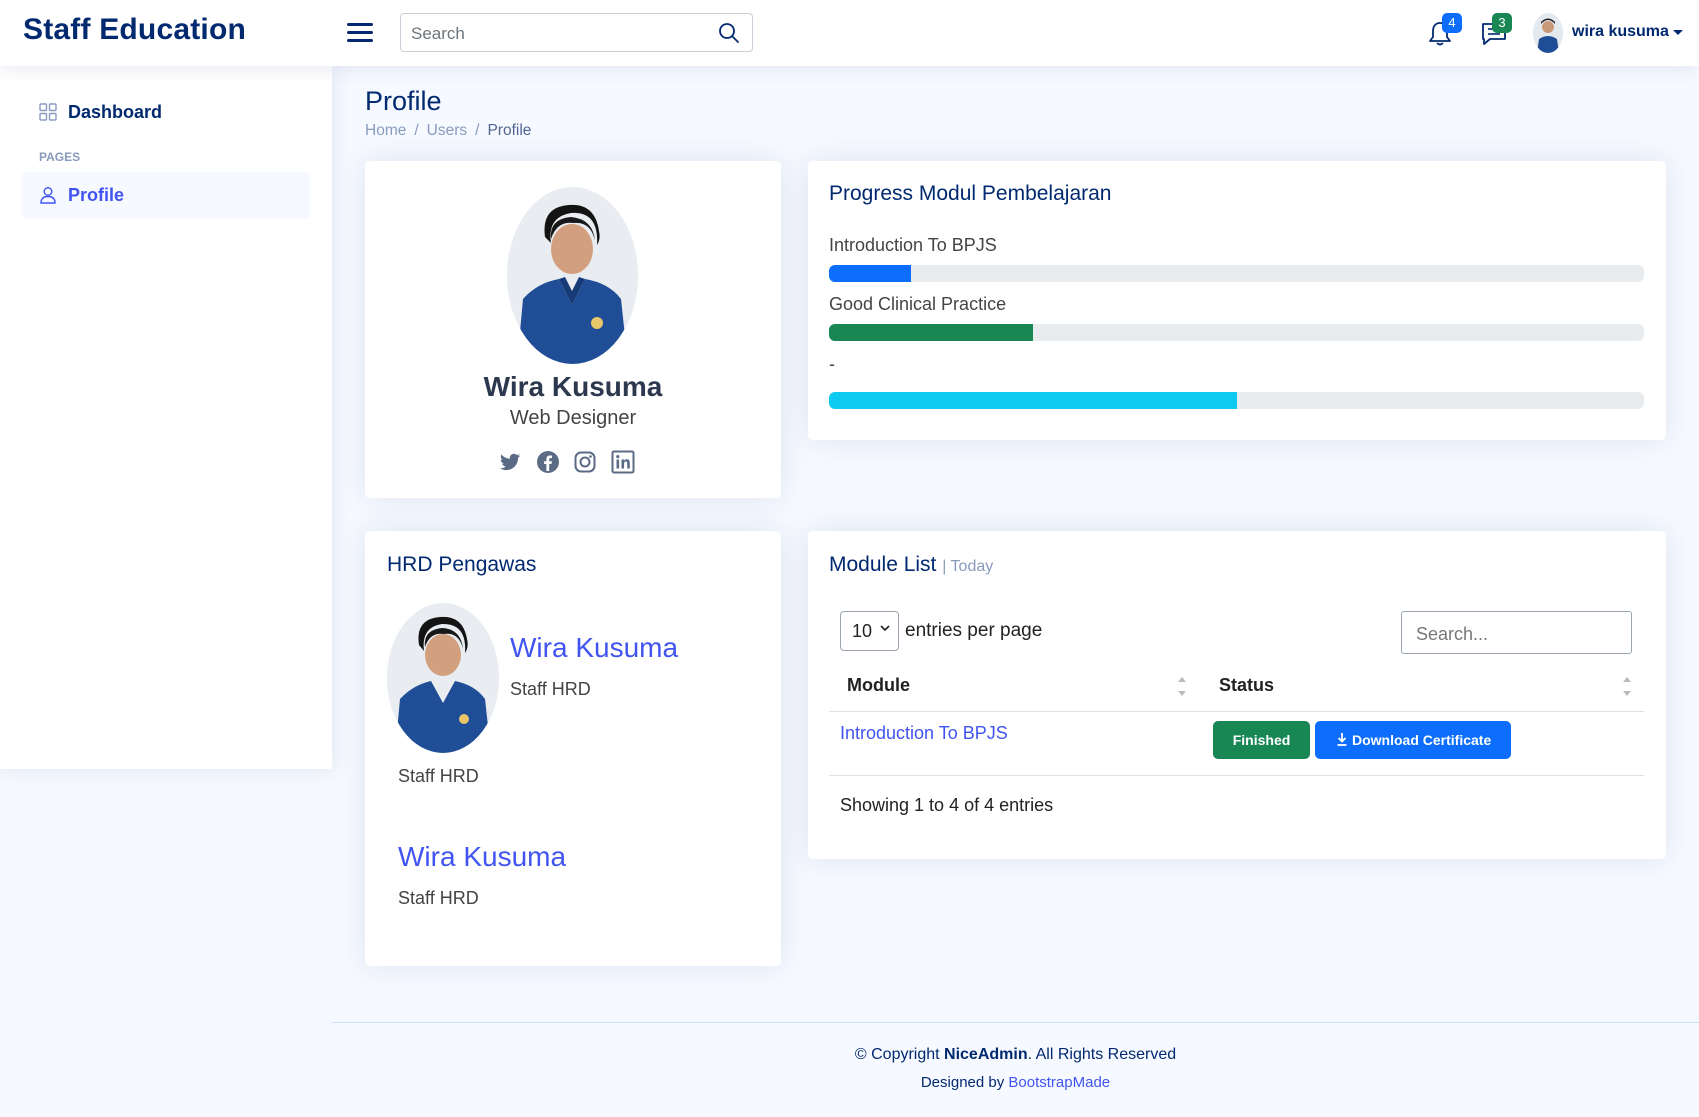 The width and height of the screenshot is (1699, 1117). What do you see at coordinates (924, 733) in the screenshot?
I see `module-link: Introduction To BPJS` at bounding box center [924, 733].